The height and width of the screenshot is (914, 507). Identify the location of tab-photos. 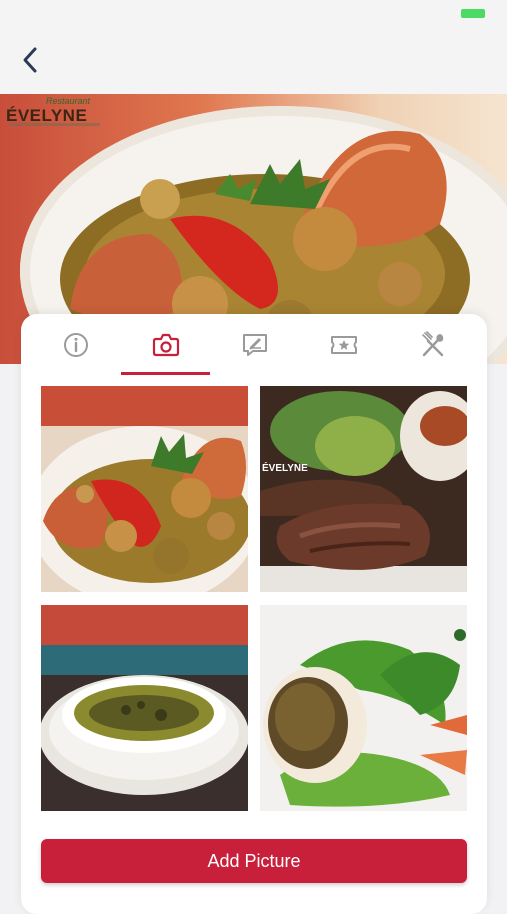
(165, 345).